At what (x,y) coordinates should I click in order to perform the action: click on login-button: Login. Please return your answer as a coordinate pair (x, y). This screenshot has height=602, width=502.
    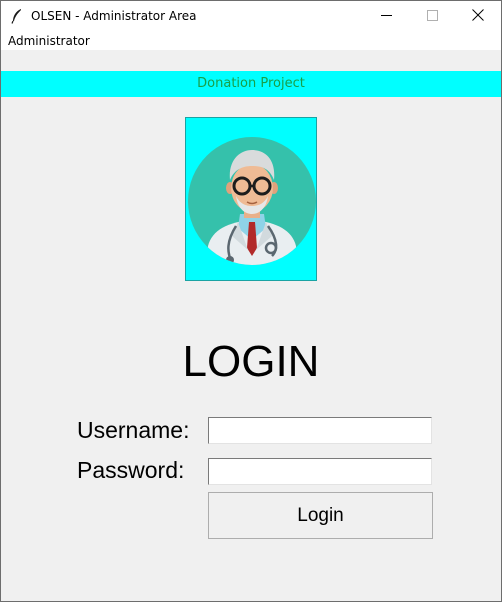
    Looking at the image, I should click on (320, 515).